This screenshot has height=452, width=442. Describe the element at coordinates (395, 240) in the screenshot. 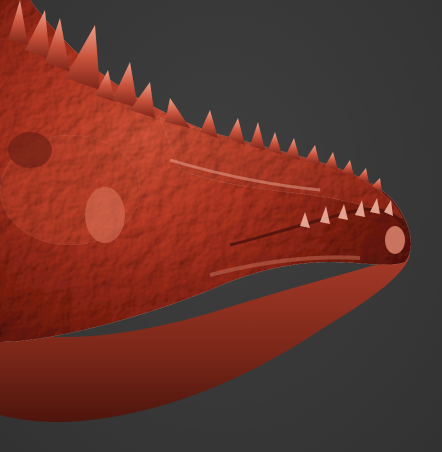

I see `nostril` at that location.